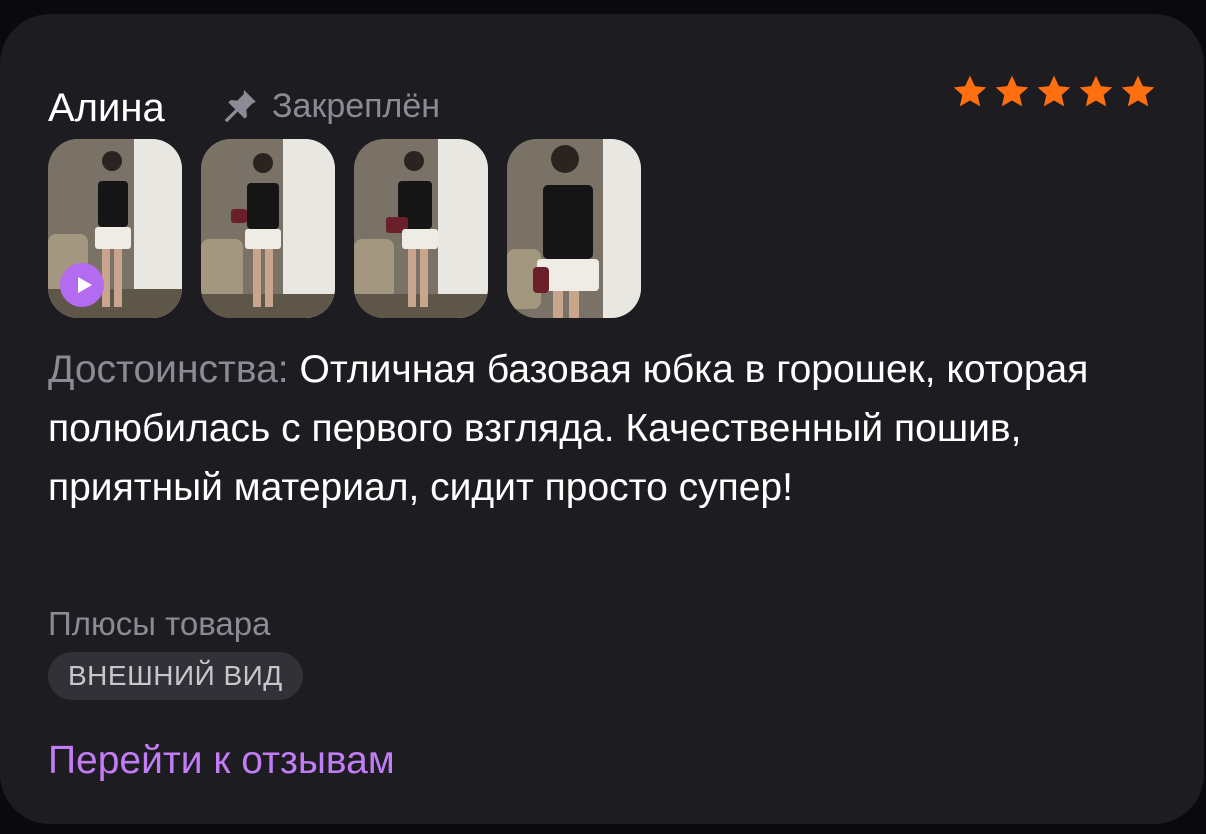  What do you see at coordinates (221, 761) in the screenshot?
I see `go-to-reviews-link: Перейти к отзывам` at bounding box center [221, 761].